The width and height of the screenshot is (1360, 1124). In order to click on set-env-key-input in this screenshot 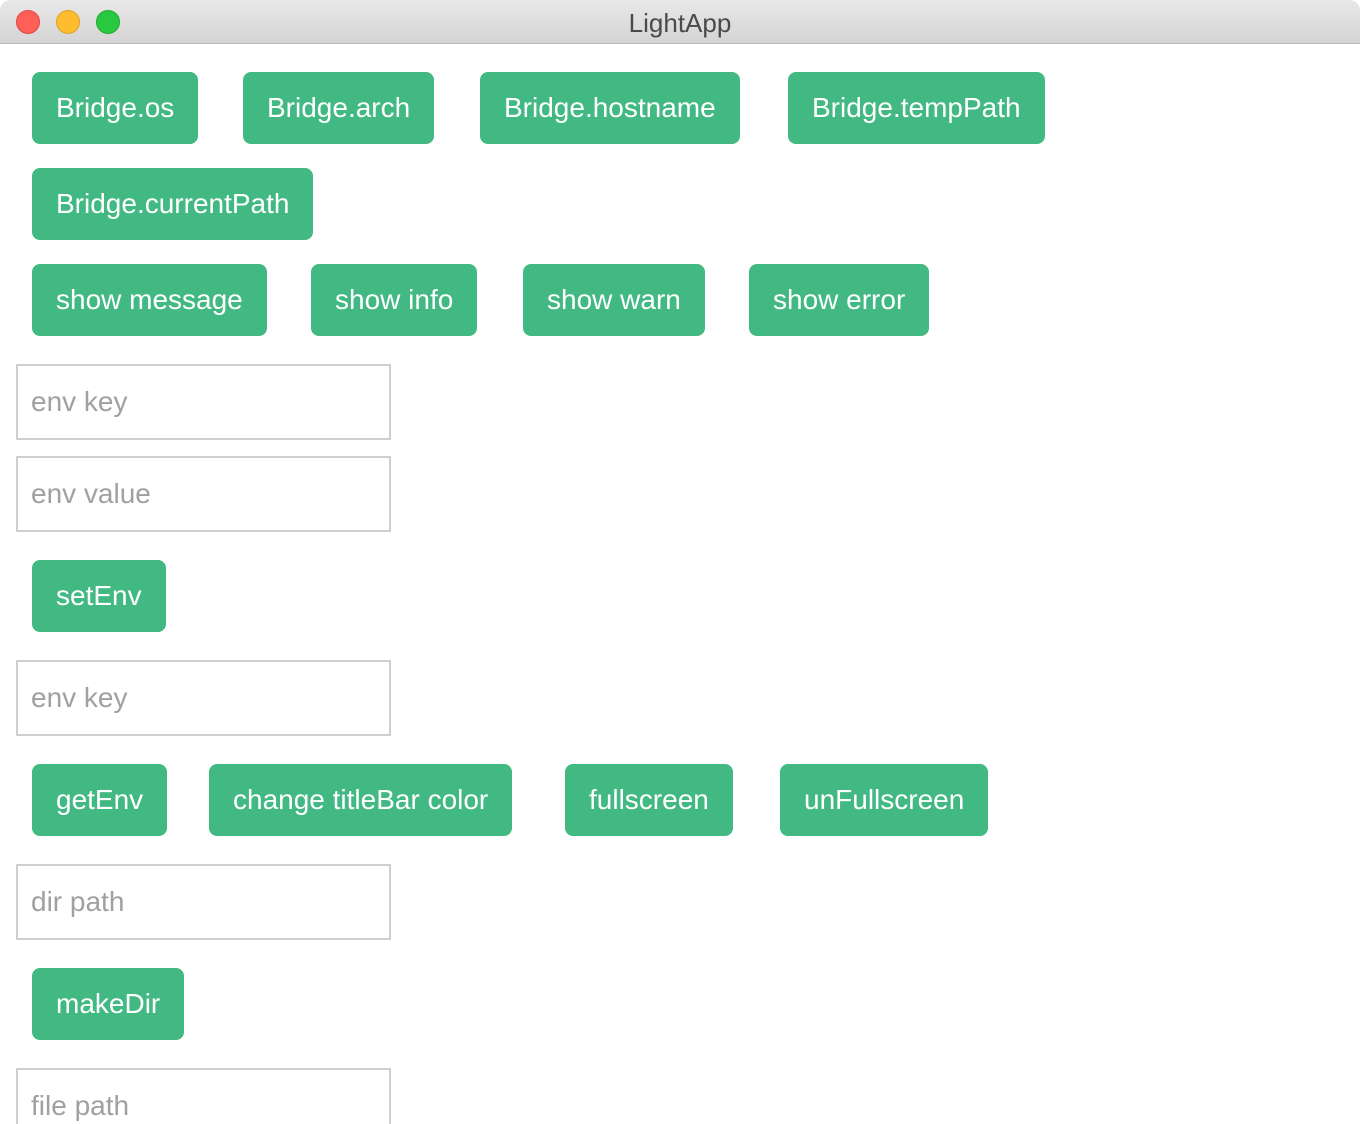, I will do `click(203, 402)`.